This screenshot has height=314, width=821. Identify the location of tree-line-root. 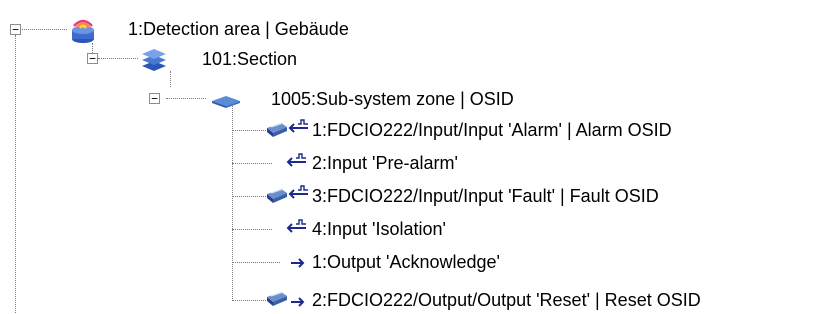
(15, 174).